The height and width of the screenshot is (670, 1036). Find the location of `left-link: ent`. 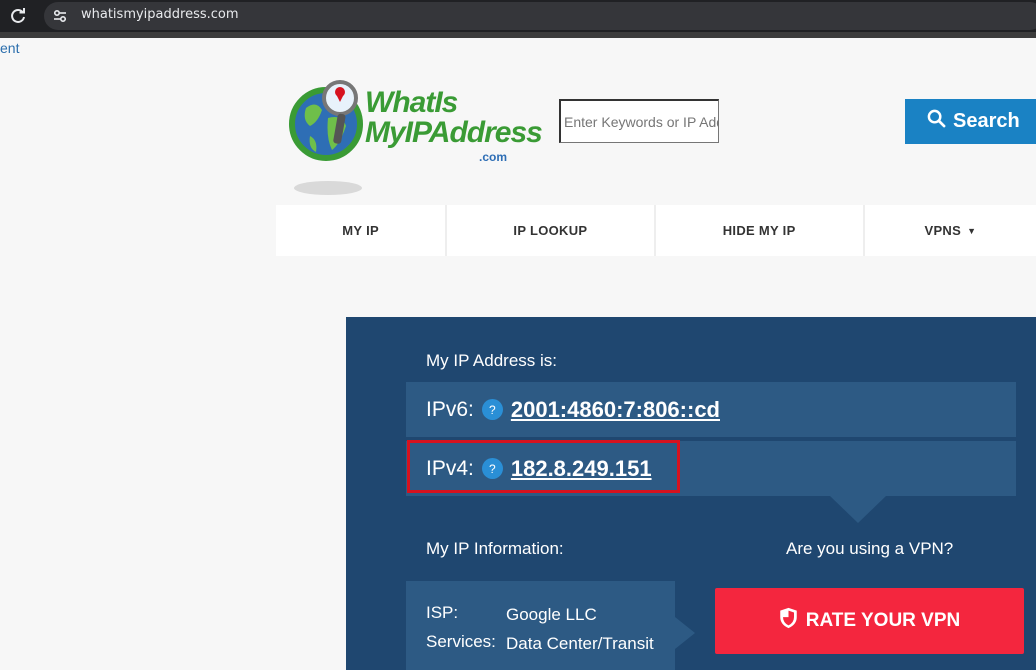

left-link: ent is located at coordinates (9, 48).